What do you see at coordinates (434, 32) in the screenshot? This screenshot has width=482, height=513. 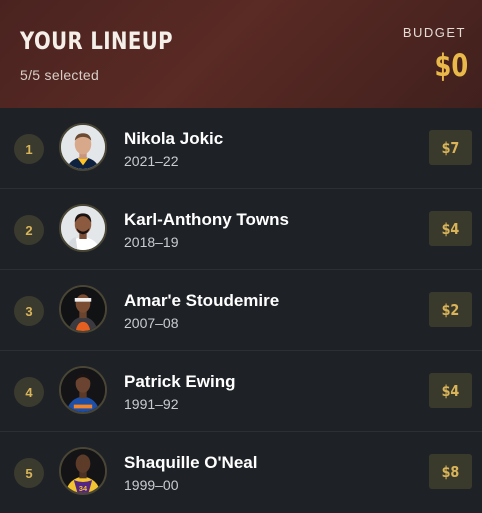 I see `budget-label: BUDGET` at bounding box center [434, 32].